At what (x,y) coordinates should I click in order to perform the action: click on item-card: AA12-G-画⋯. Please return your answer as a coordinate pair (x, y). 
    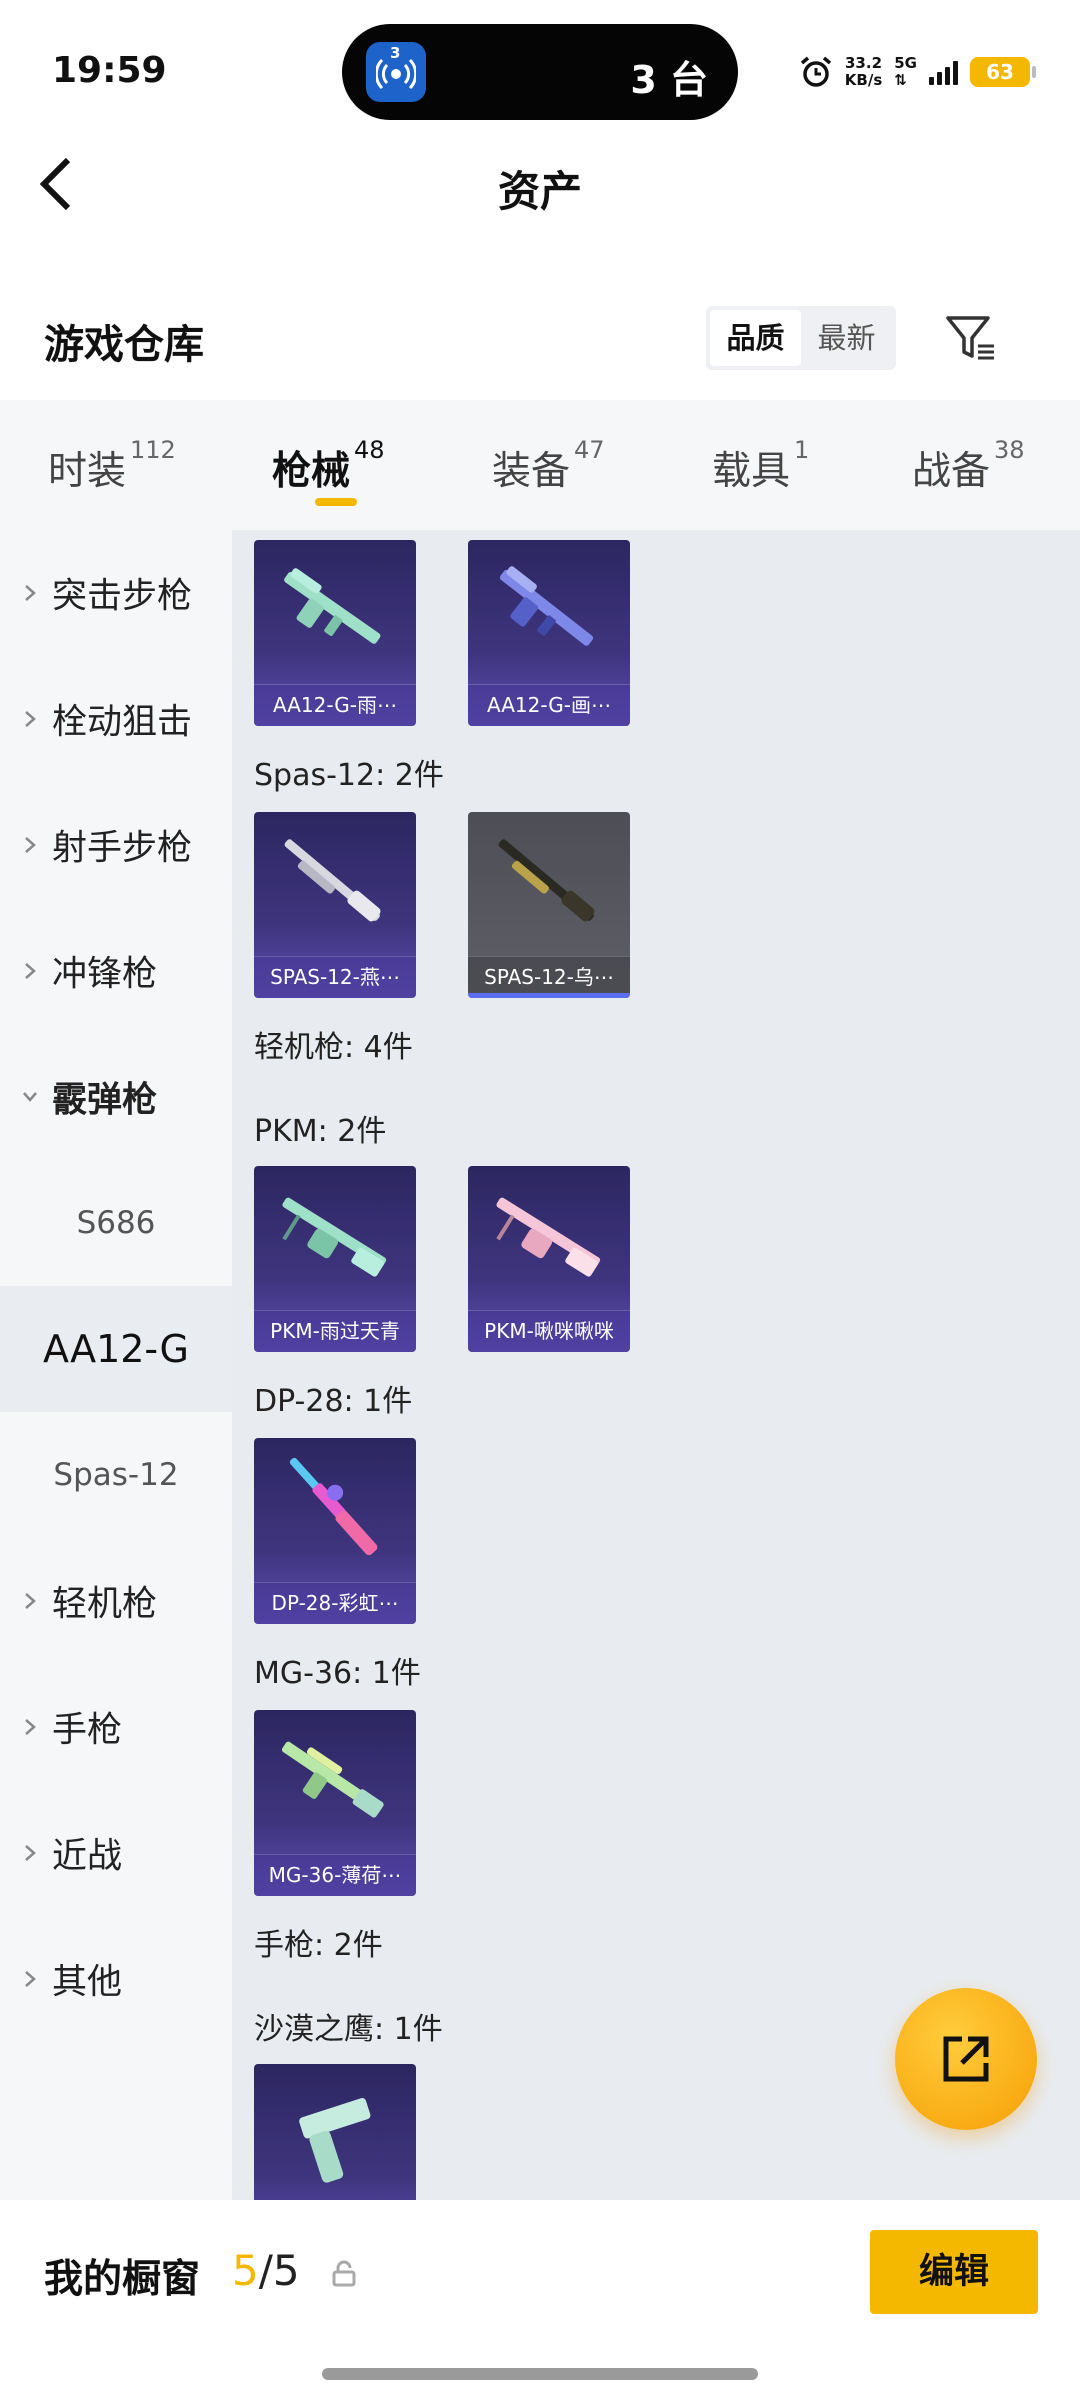
    Looking at the image, I should click on (549, 633).